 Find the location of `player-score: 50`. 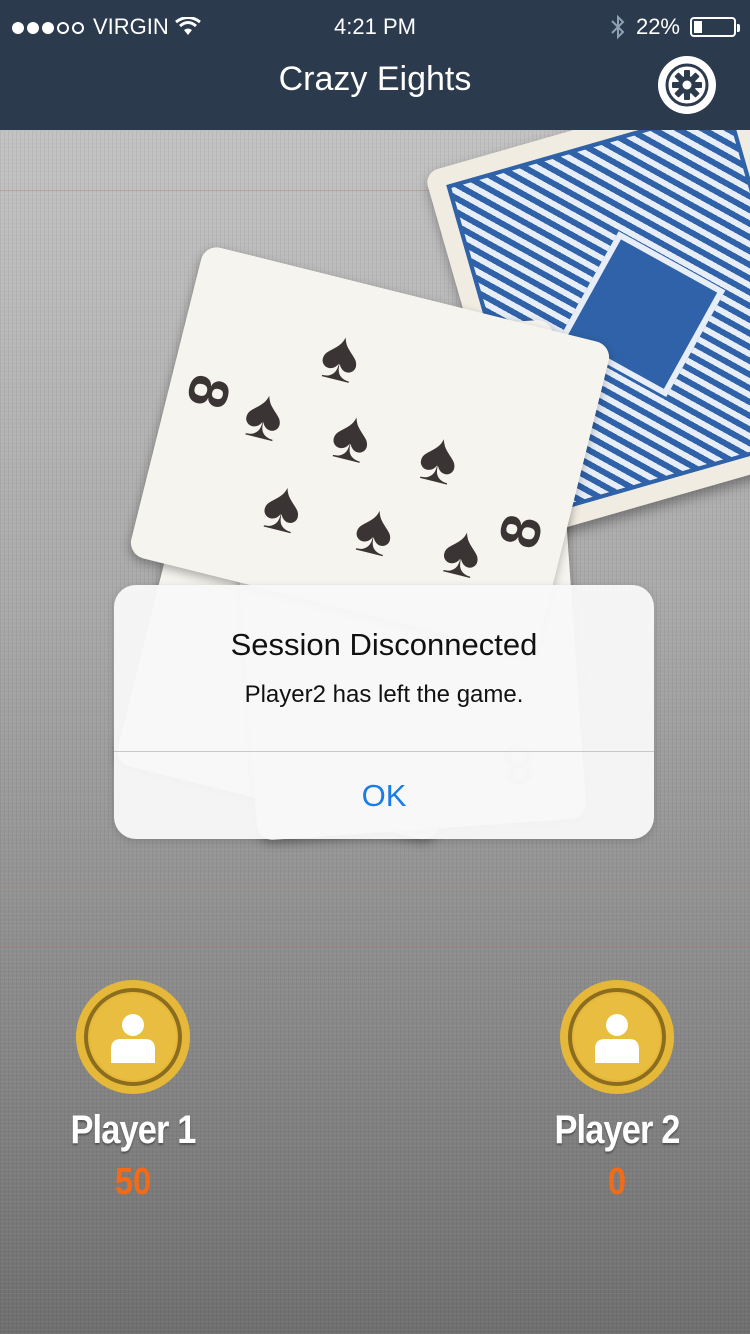

player-score: 50 is located at coordinates (133, 1182).